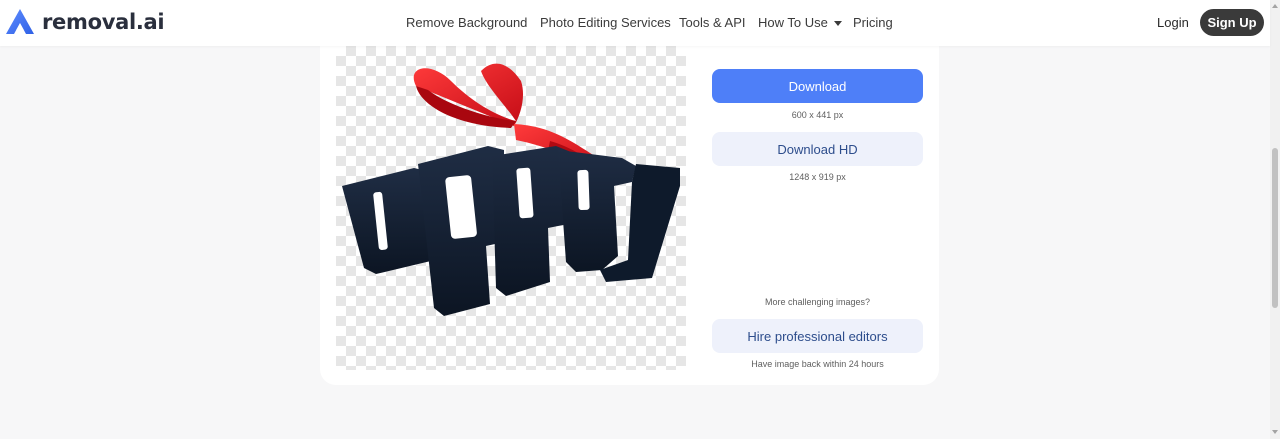  I want to click on hire-note: Have image back within 24 hours, so click(817, 364).